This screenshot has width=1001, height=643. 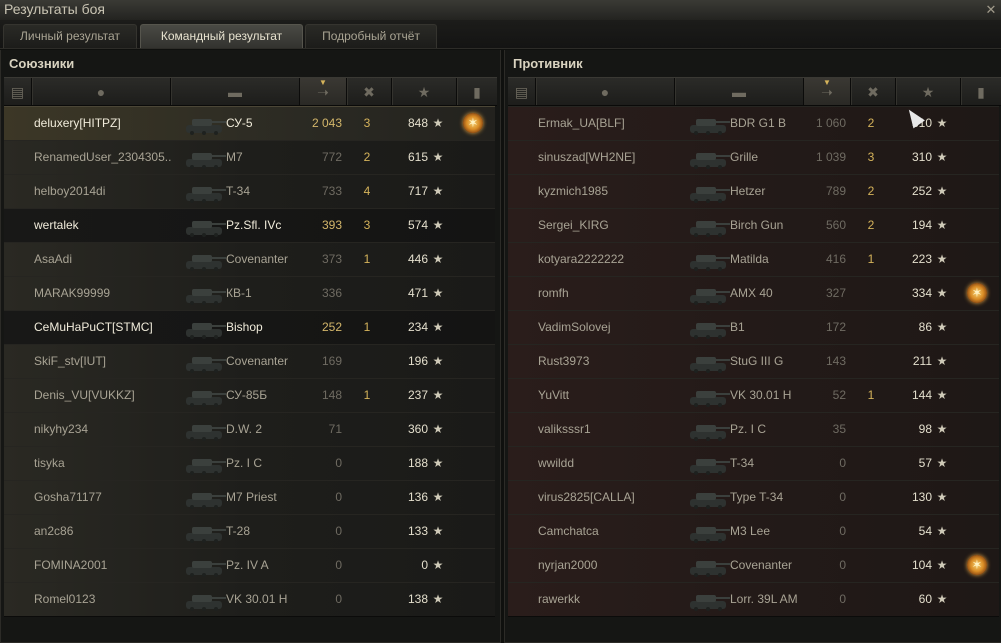 I want to click on table-row: YuVitt VK 30.01 H 52 1 144 ★, so click(x=753, y=395).